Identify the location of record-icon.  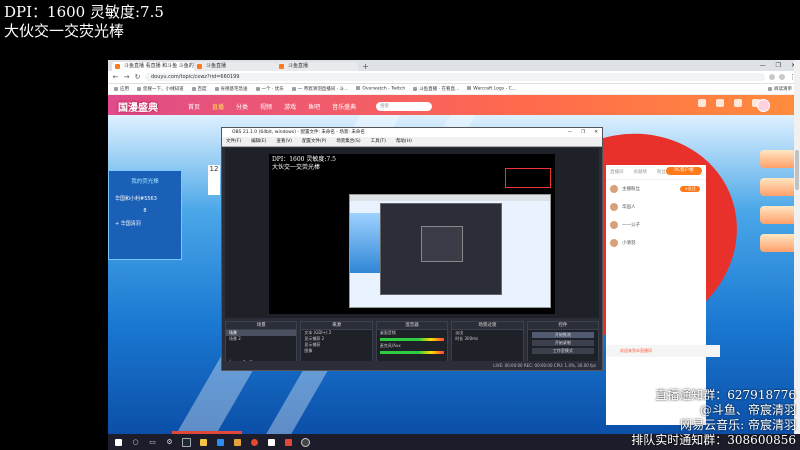
(288, 442).